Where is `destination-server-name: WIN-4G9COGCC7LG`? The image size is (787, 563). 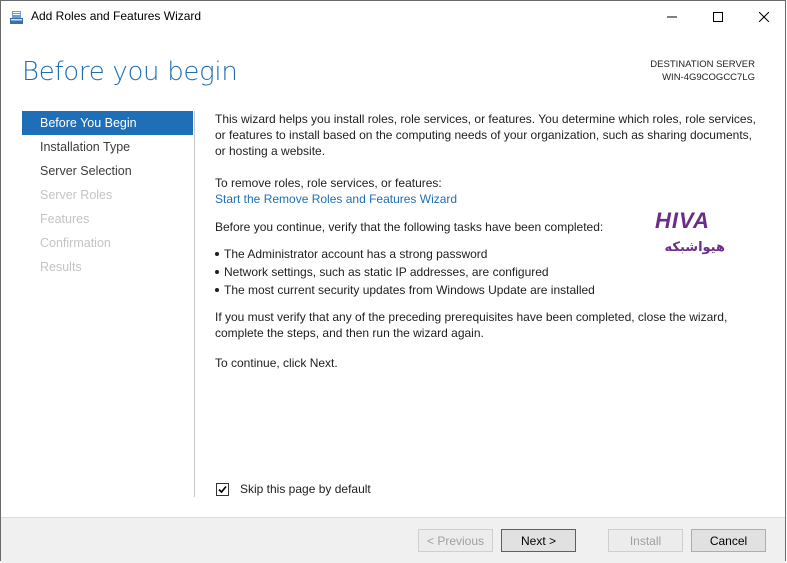 destination-server-name: WIN-4G9COGCC7LG is located at coordinates (708, 77).